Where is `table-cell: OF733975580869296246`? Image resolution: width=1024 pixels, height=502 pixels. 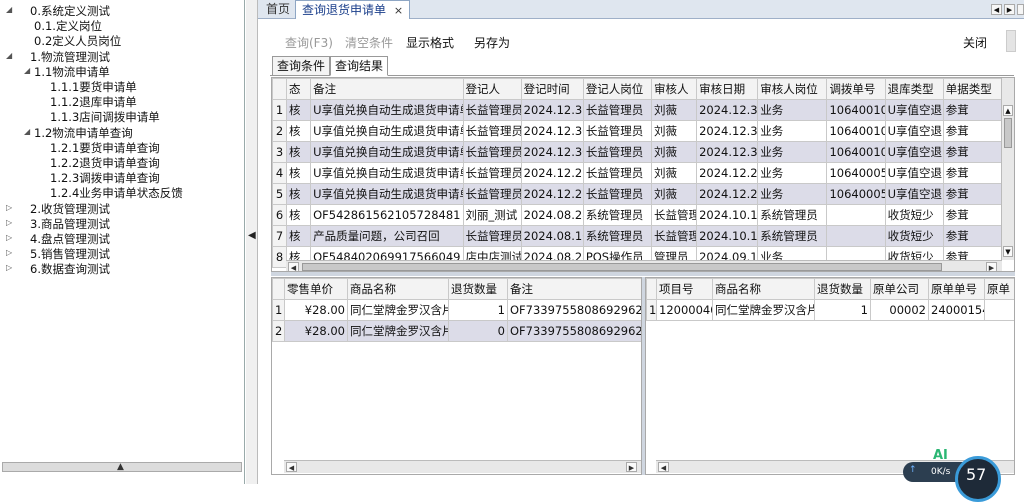
table-cell: OF733975580869296246 is located at coordinates (574, 310).